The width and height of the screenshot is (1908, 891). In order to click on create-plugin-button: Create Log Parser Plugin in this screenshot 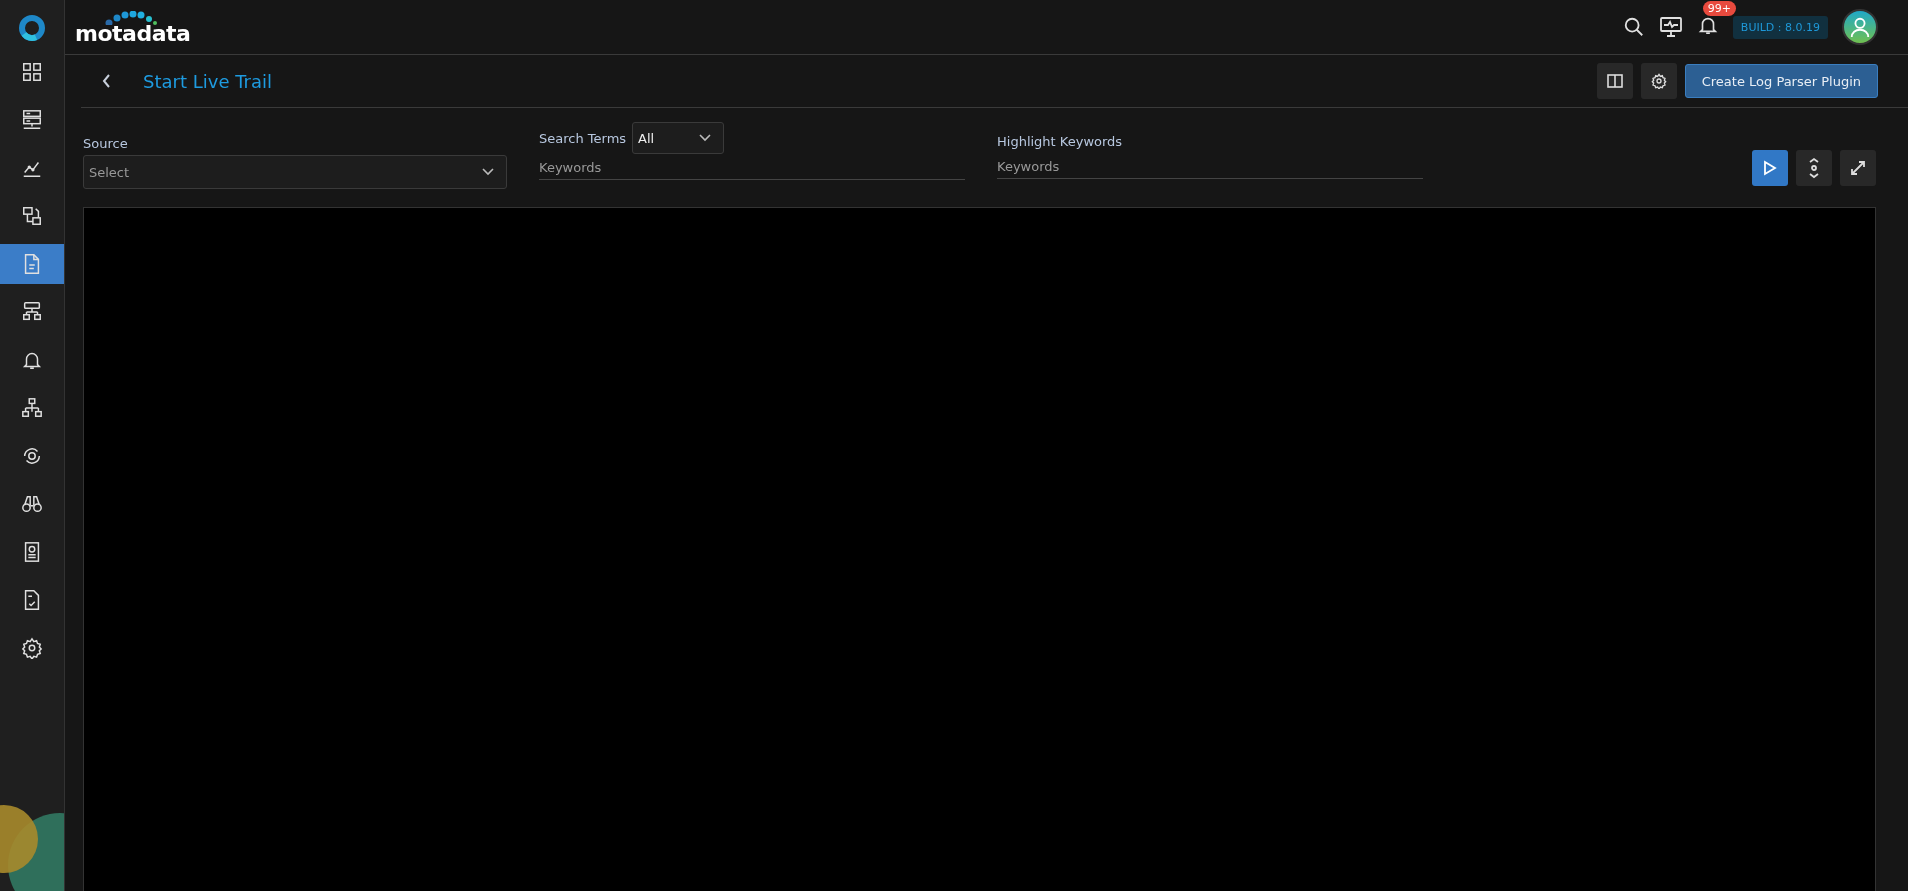, I will do `click(1781, 81)`.